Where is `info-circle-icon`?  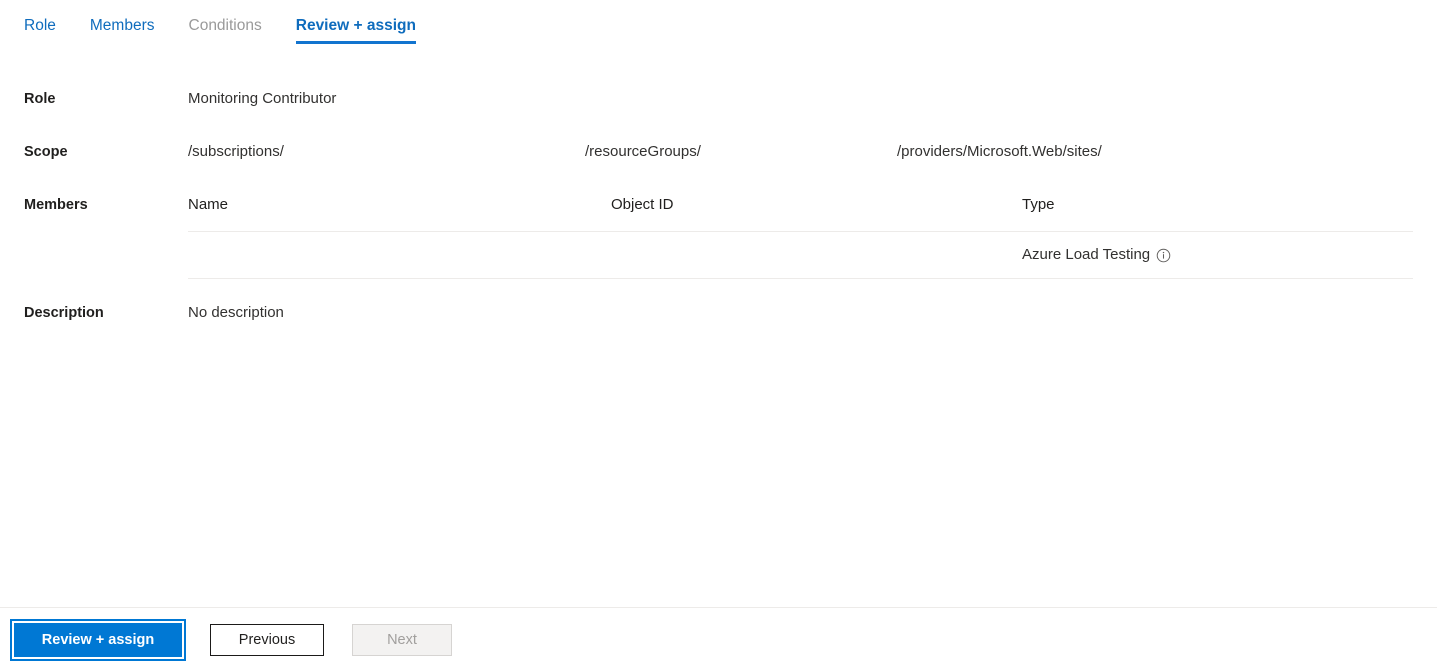
info-circle-icon is located at coordinates (1163, 255).